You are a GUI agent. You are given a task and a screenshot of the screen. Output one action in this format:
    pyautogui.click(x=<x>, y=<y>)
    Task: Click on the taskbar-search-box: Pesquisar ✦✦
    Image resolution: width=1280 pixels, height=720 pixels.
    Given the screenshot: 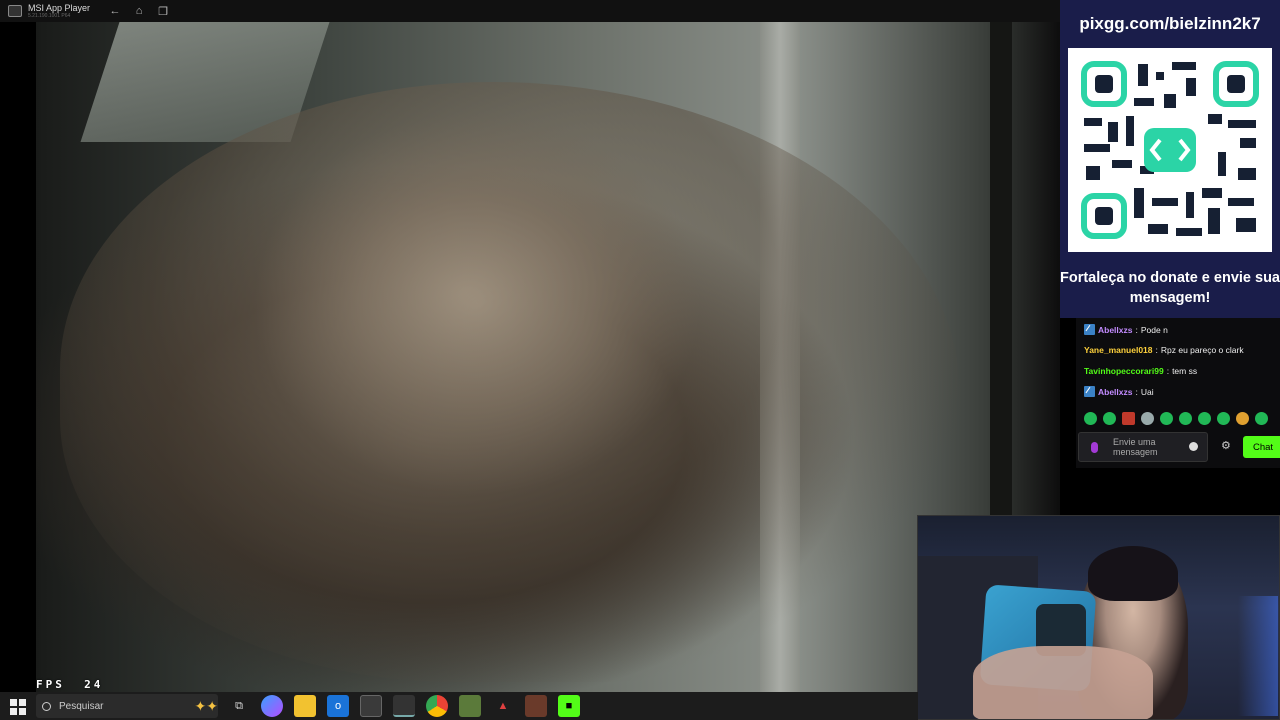 What is the action you would take?
    pyautogui.click(x=127, y=706)
    